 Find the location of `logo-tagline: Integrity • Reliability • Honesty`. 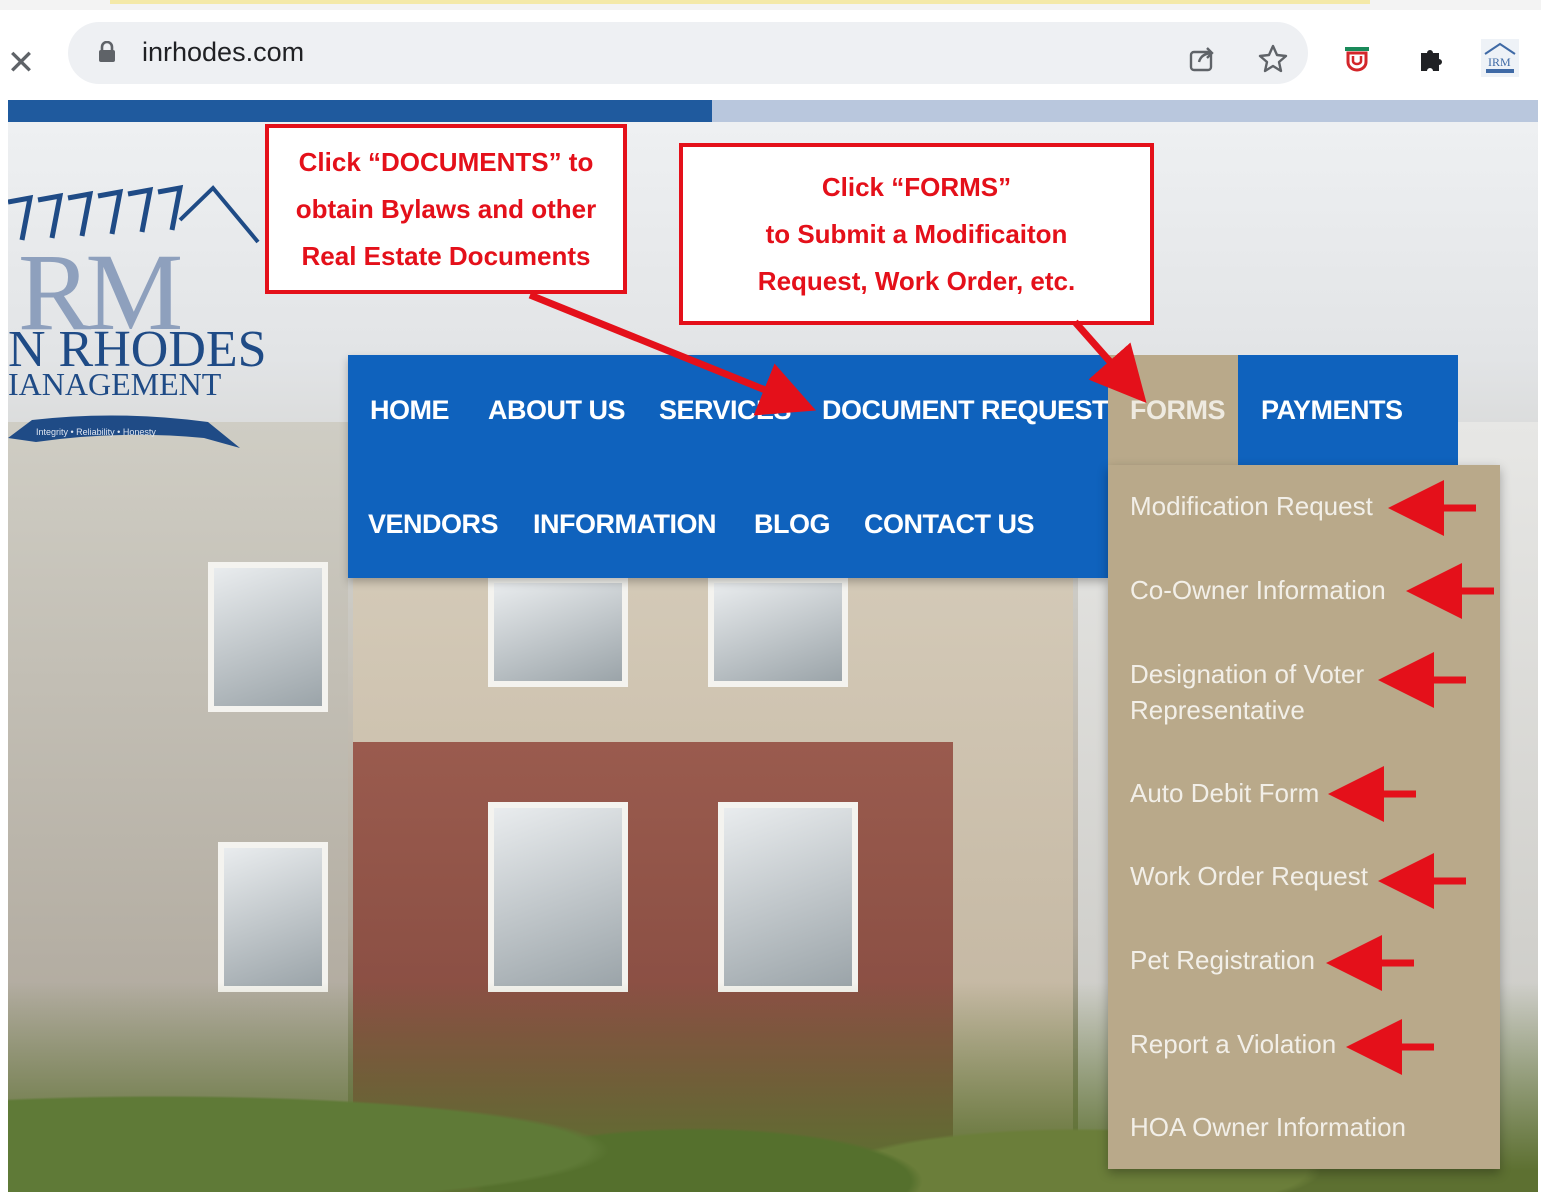

logo-tagline: Integrity • Reliability • Honesty is located at coordinates (96, 432).